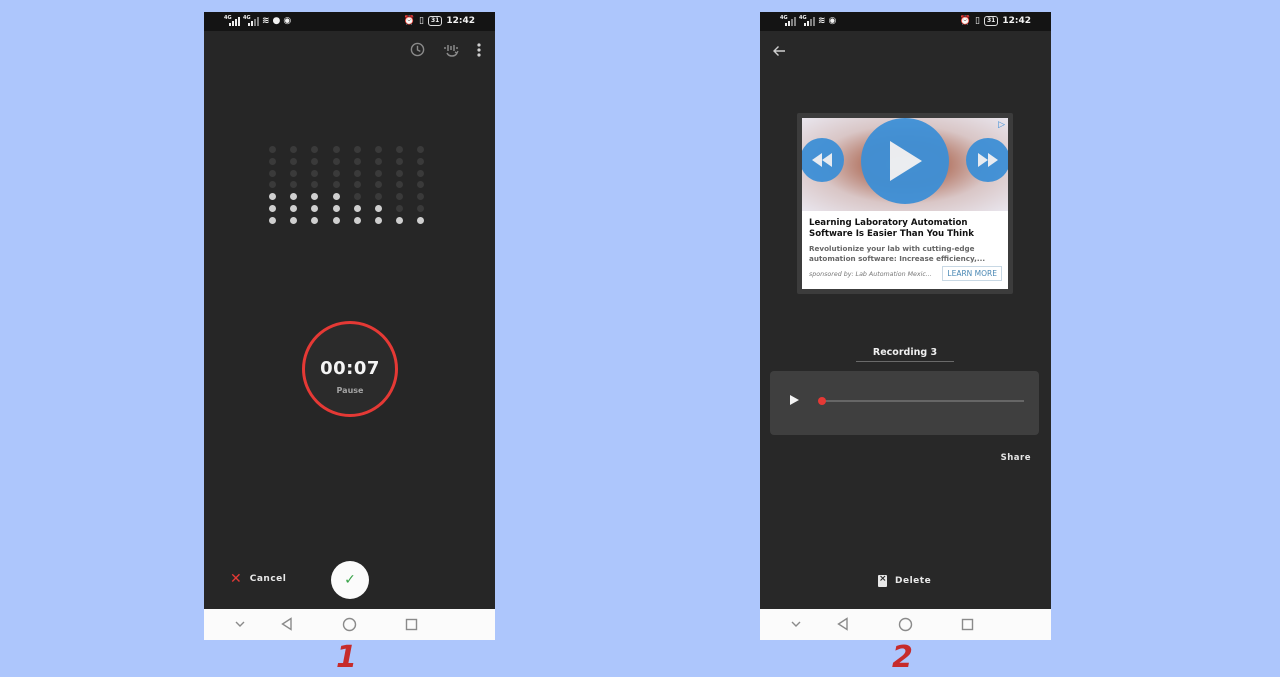  I want to click on delete-label: Delete, so click(913, 581).